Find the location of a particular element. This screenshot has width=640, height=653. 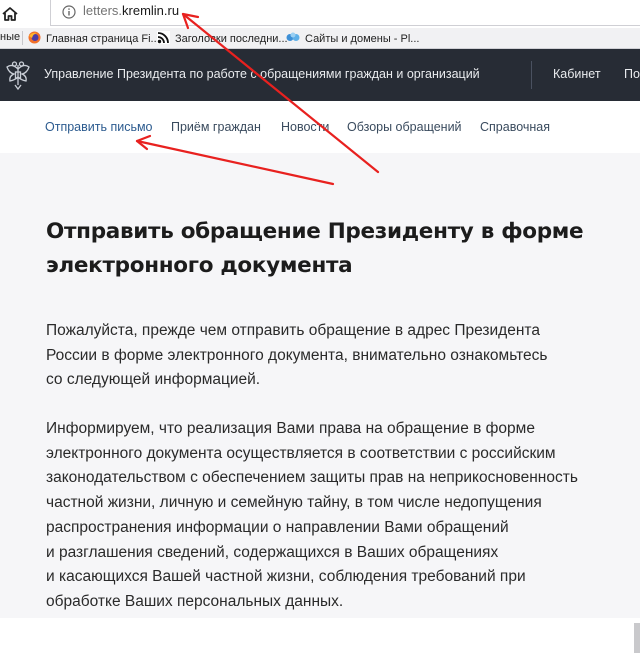

browser-toolbar: letters.kremlin.ru is located at coordinates (320, 14).